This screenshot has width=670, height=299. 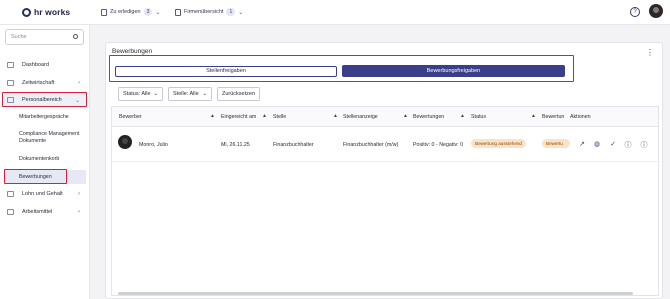 What do you see at coordinates (650, 52) in the screenshot?
I see `more-options-icon: ⋮` at bounding box center [650, 52].